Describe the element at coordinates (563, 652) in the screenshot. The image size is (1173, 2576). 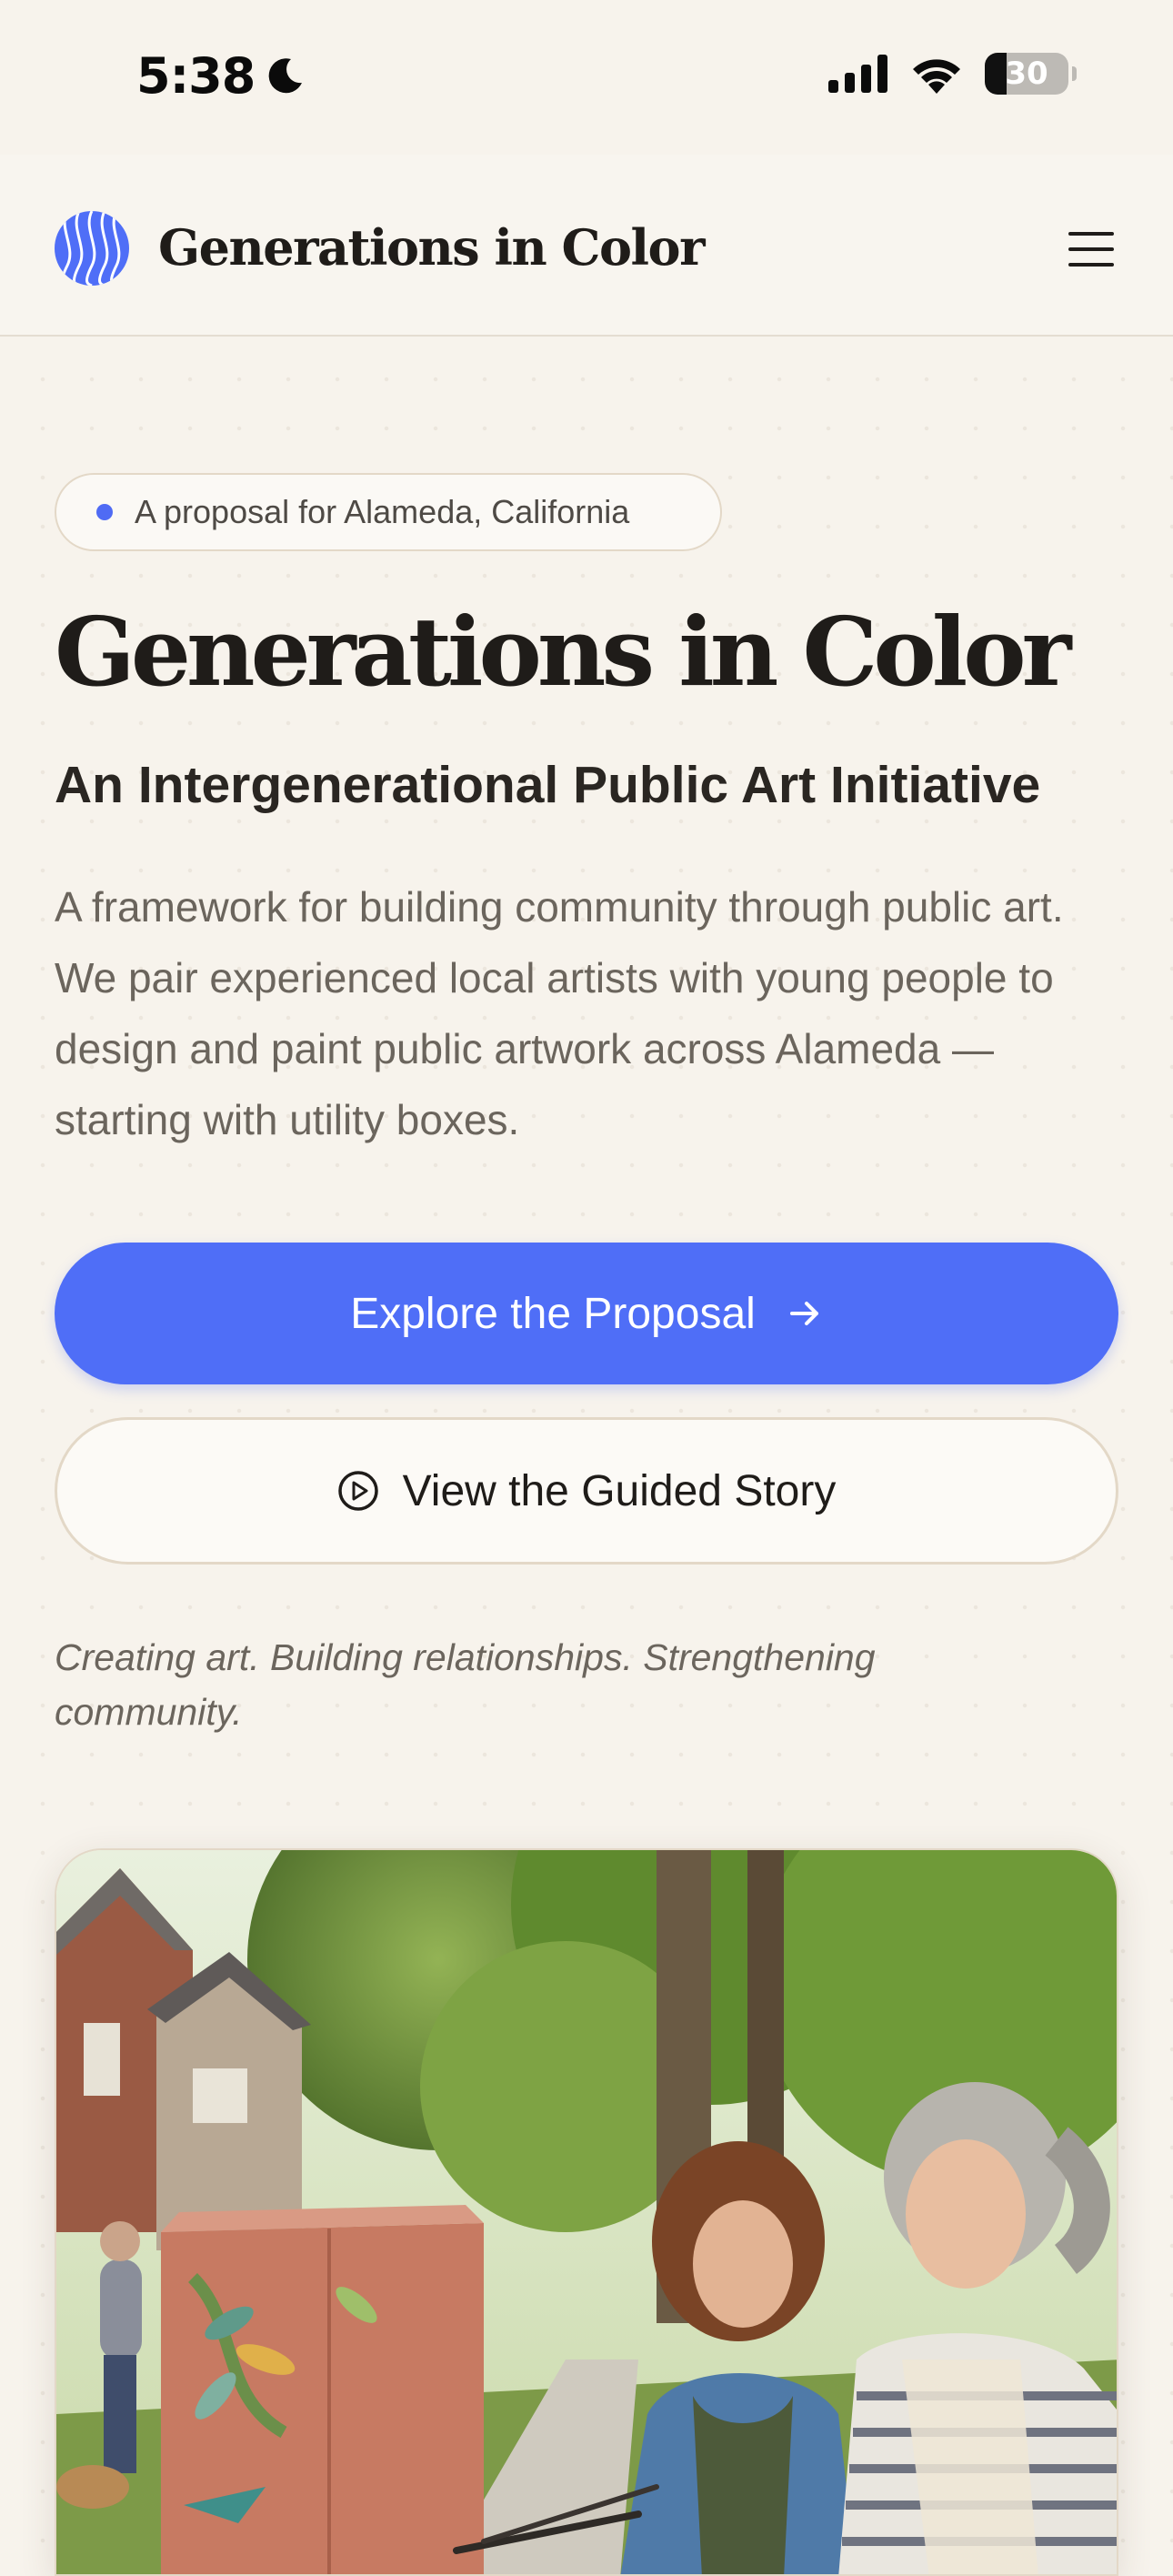
I see `page-title: Generations in Color` at that location.